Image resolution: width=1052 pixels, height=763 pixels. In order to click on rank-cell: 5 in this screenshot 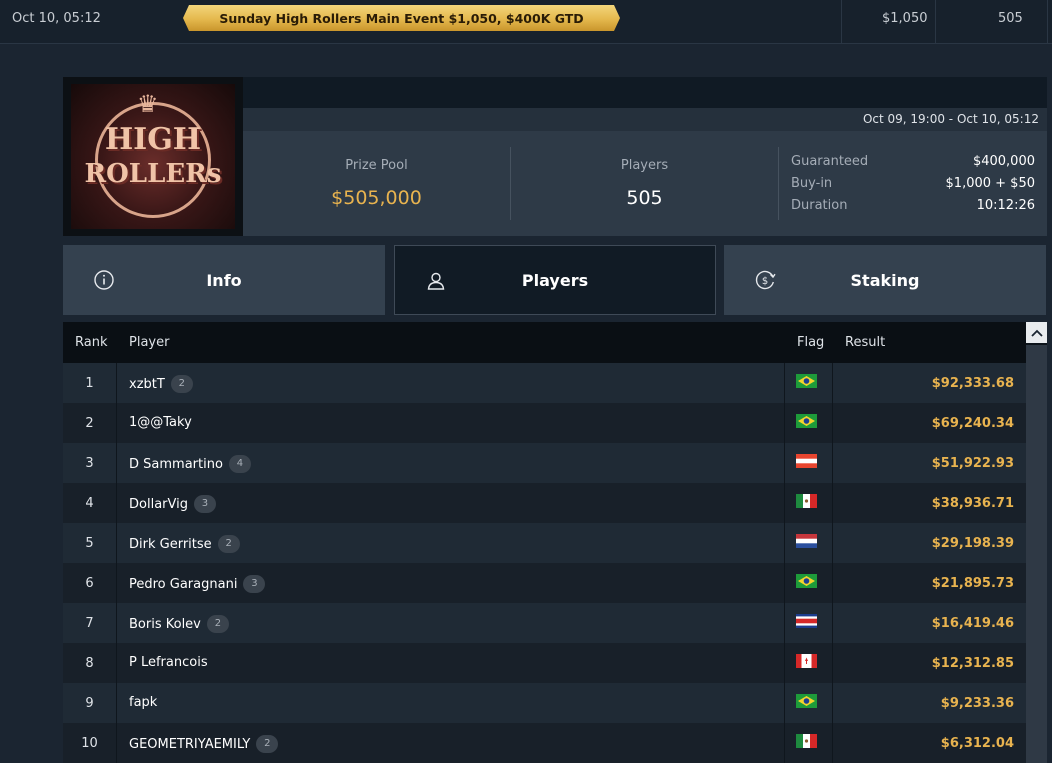, I will do `click(89, 543)`.